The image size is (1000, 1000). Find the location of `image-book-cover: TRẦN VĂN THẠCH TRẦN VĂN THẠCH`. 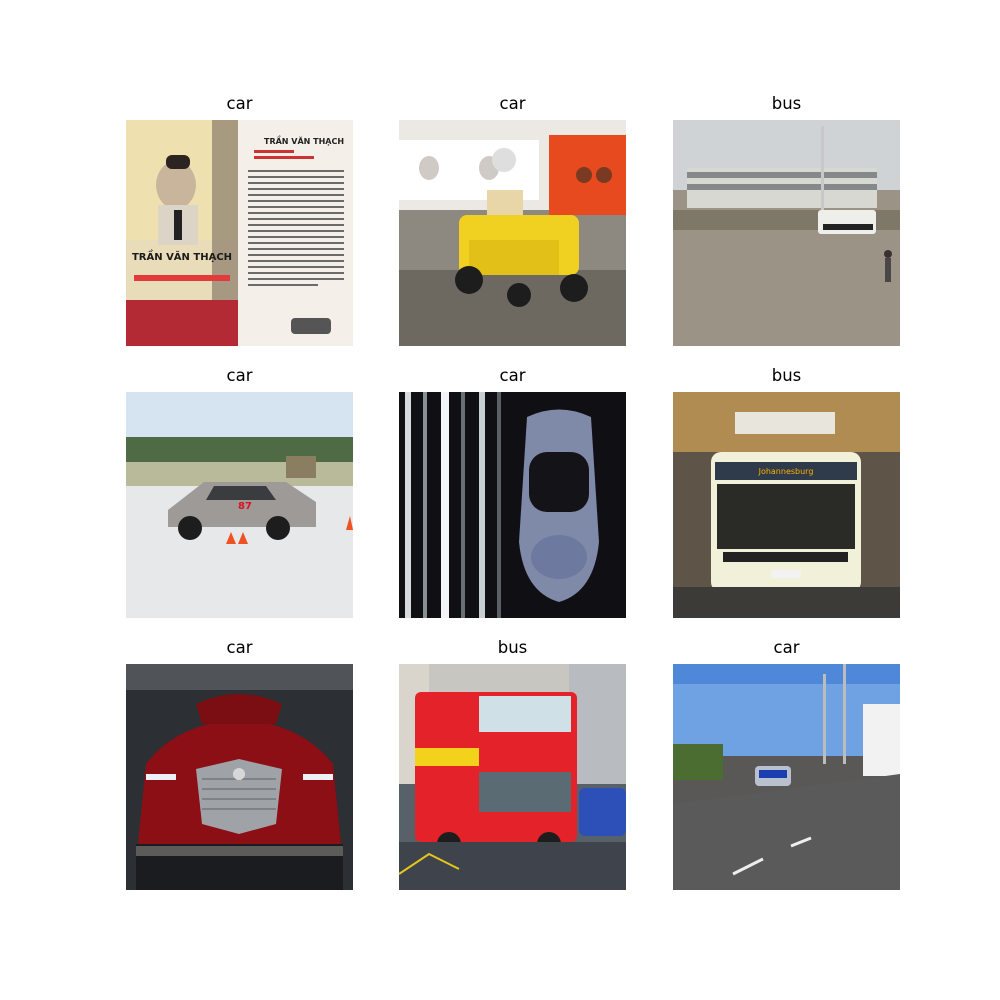

image-book-cover: TRẦN VĂN THẠCH TRẦN VĂN THẠCH is located at coordinates (239, 233).